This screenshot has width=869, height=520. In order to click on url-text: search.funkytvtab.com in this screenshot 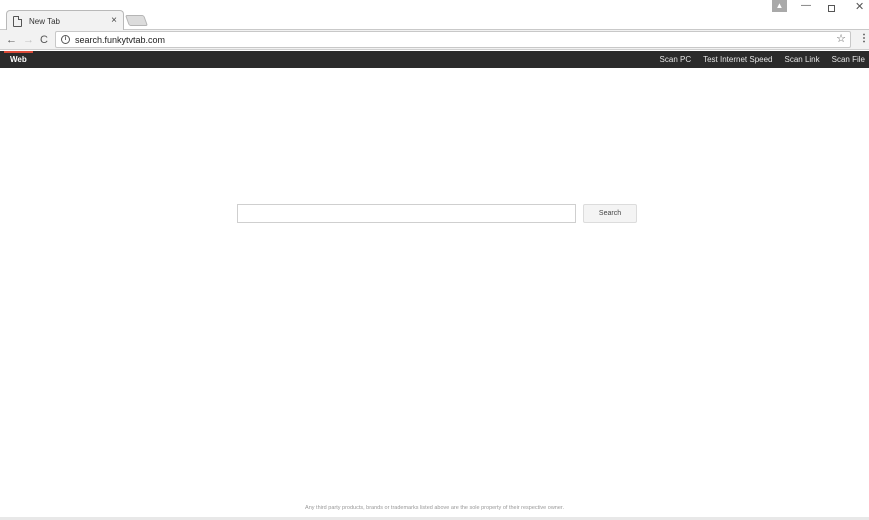, I will do `click(455, 40)`.